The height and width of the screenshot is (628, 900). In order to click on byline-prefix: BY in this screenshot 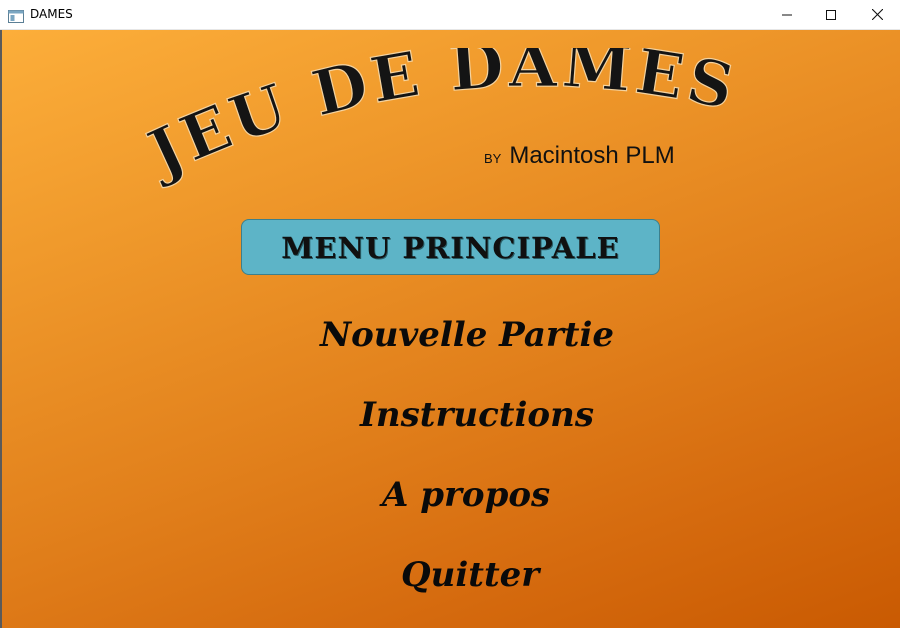, I will do `click(493, 158)`.